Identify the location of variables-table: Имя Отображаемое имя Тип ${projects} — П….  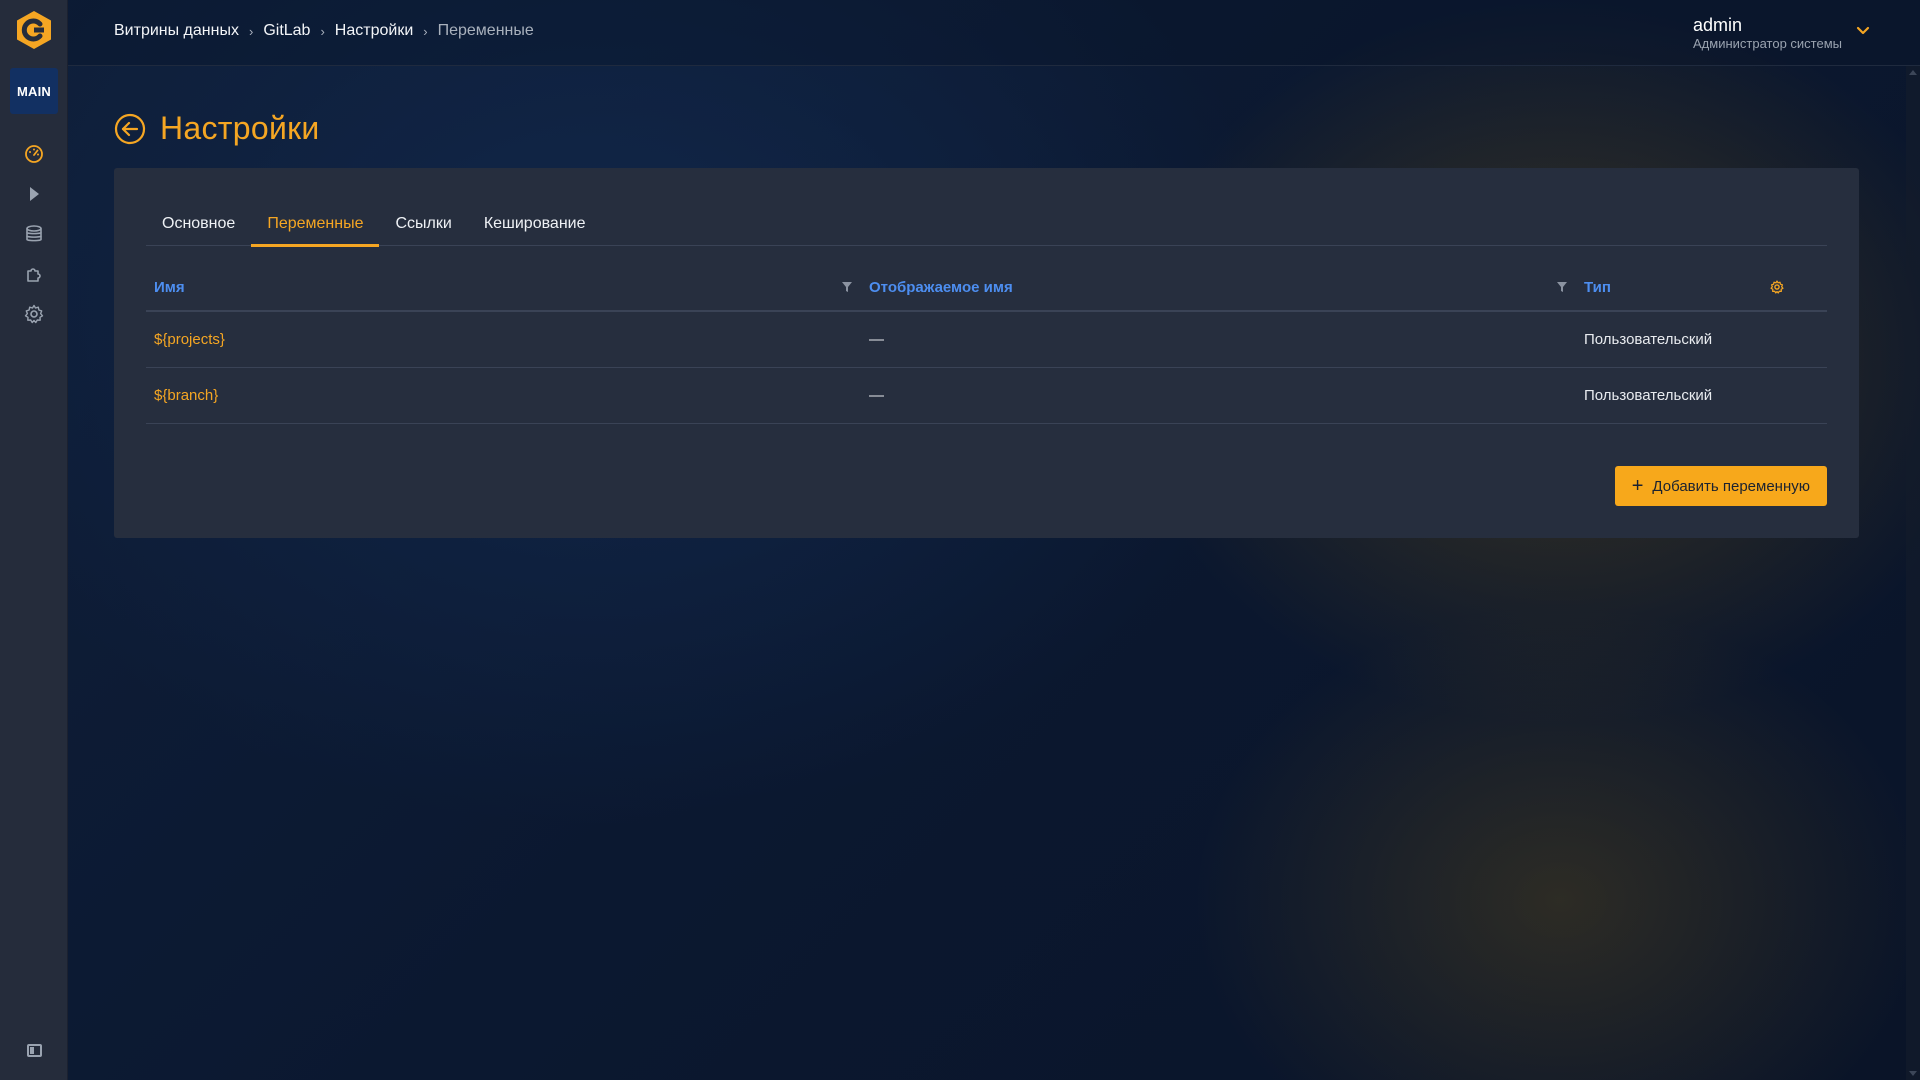
(986, 344).